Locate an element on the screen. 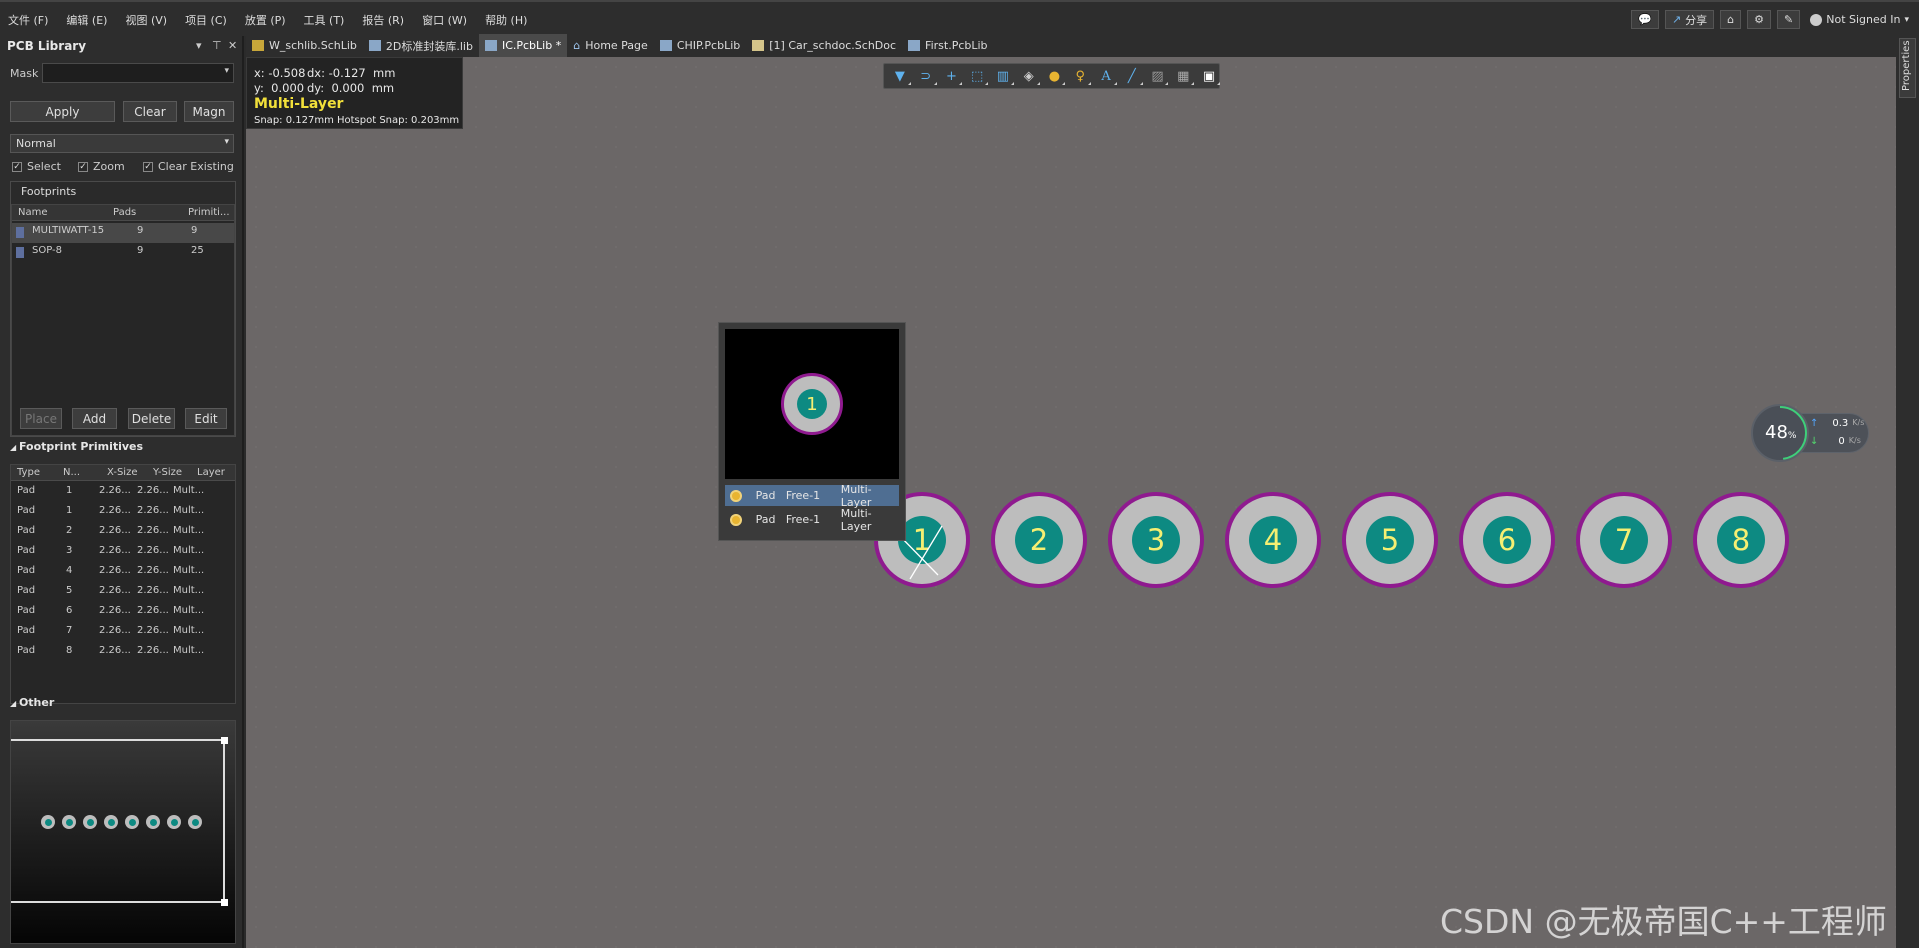  tab-chip-pcblib: CHIP.PcbLib is located at coordinates (700, 45).